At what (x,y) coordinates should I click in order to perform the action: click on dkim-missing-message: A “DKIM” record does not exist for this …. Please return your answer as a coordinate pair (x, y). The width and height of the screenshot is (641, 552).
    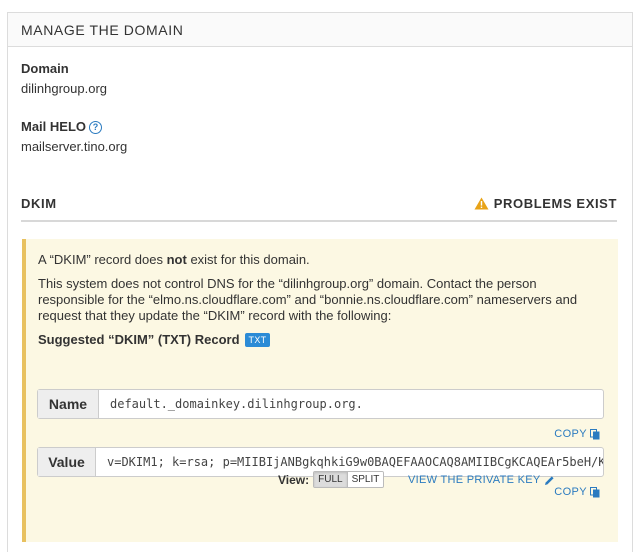
    Looking at the image, I should click on (174, 259).